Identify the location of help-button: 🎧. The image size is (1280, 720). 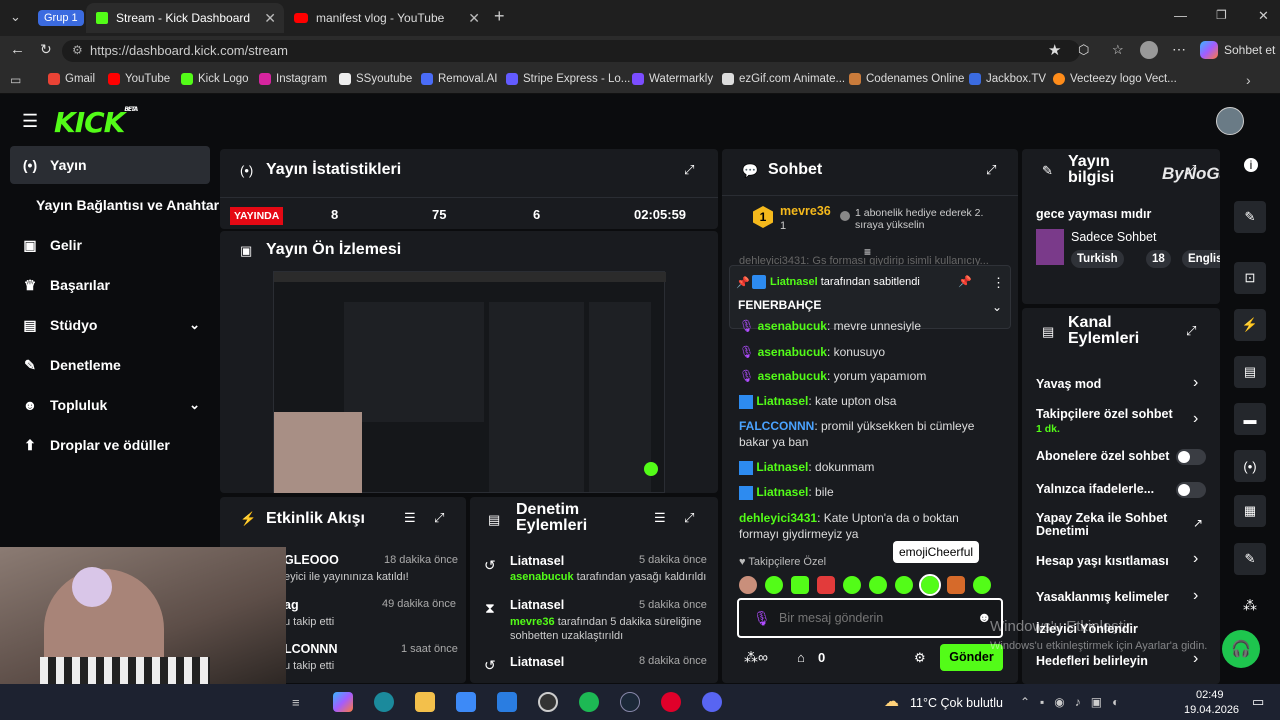
(1241, 649).